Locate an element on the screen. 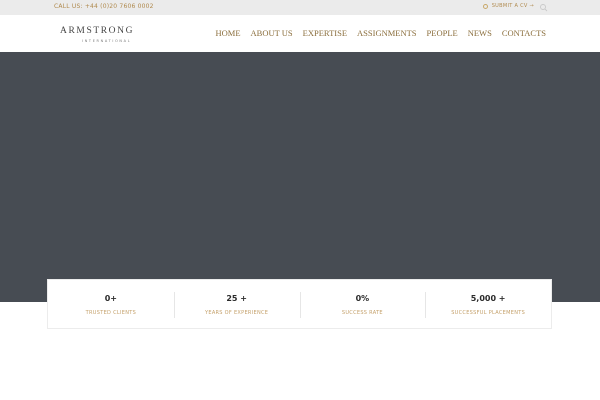 This screenshot has height=400, width=600. nav-about-us: ABOUT US is located at coordinates (272, 33).